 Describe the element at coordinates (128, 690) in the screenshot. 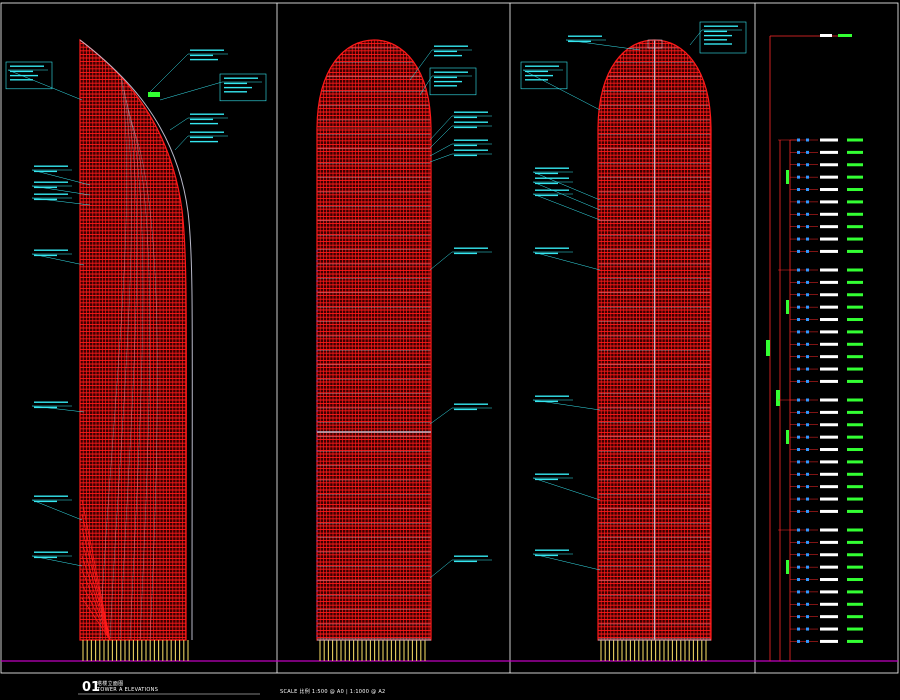

I see `drawing-subtitle: TOWER A ELEVATIONS` at that location.